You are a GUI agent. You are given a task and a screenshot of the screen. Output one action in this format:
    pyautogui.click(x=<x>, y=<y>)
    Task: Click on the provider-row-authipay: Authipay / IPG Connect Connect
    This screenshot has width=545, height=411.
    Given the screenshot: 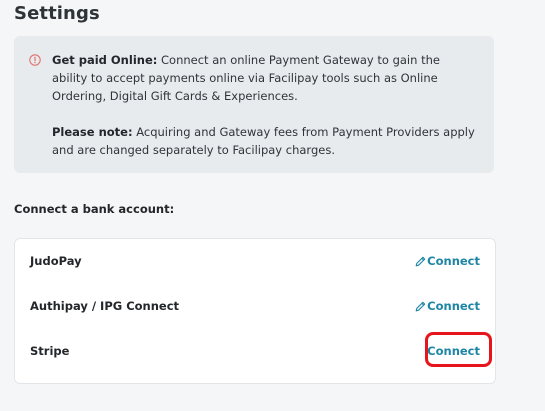 What is the action you would take?
    pyautogui.click(x=255, y=307)
    